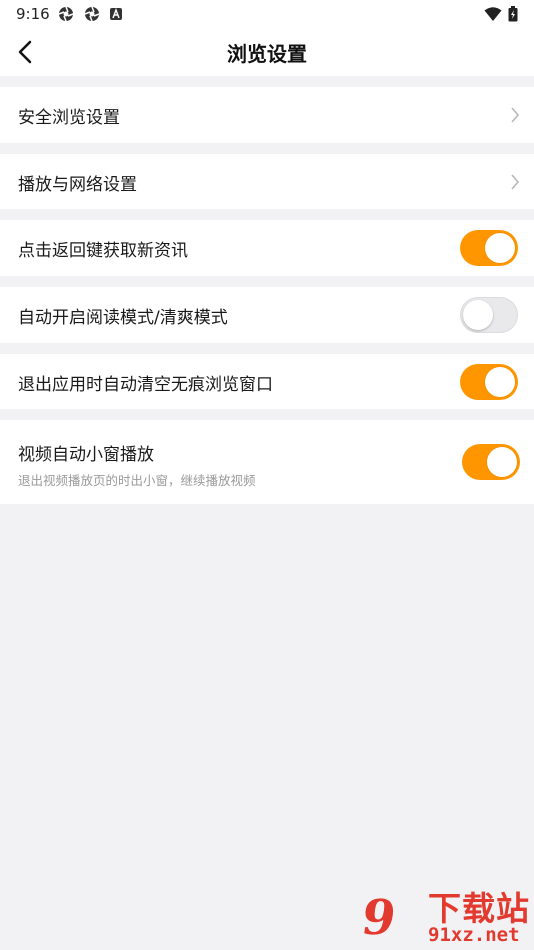 This screenshot has height=950, width=534. What do you see at coordinates (513, 14) in the screenshot?
I see `battery-icon` at bounding box center [513, 14].